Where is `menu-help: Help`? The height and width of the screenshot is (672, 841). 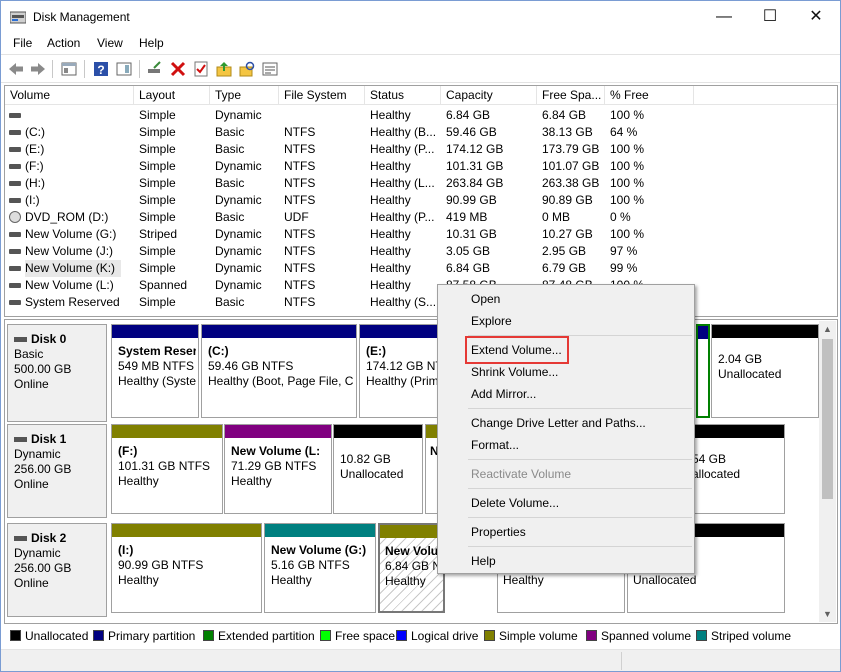
menu-help: Help is located at coordinates (151, 43).